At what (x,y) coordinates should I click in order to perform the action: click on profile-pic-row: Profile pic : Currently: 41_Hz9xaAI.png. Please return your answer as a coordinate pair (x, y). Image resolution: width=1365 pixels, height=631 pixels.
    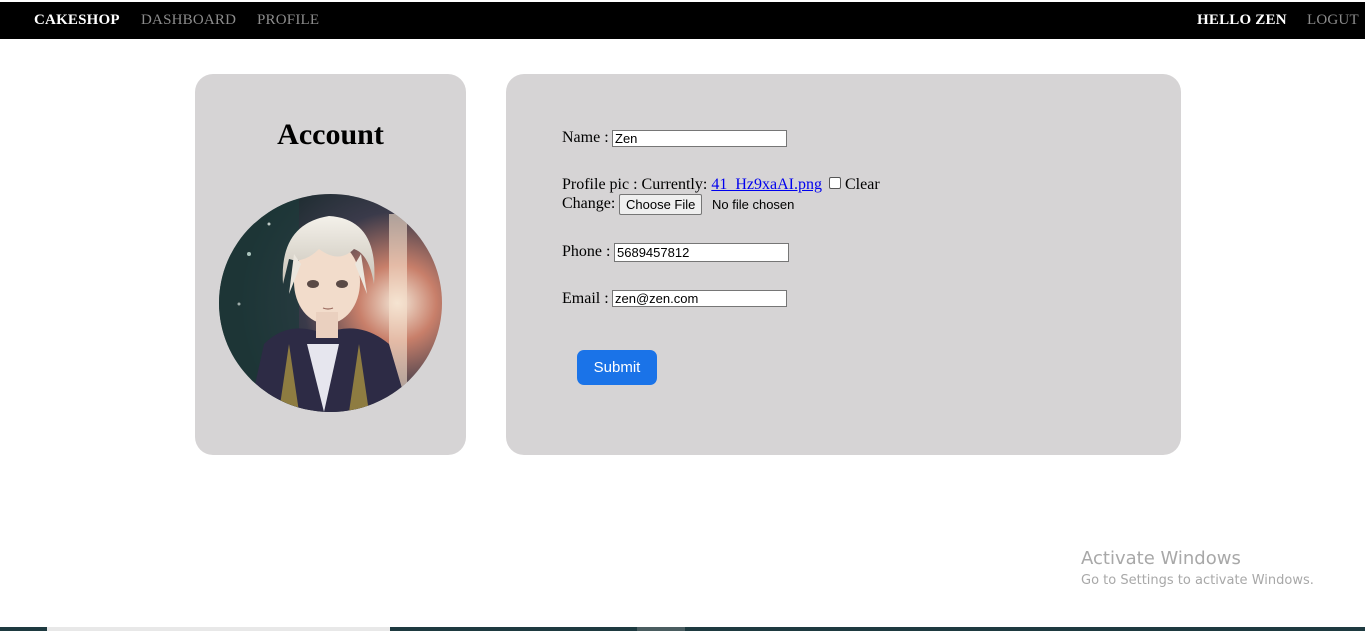
    Looking at the image, I should click on (692, 185).